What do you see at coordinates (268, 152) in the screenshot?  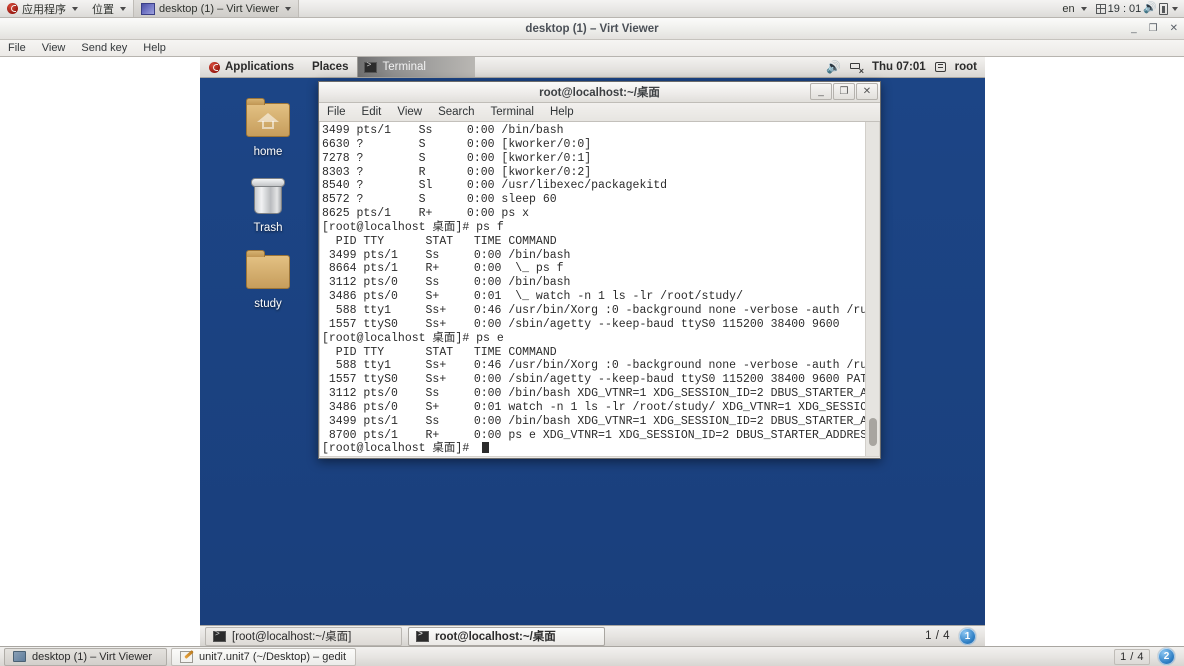 I see `desktop-icon-home-label: home` at bounding box center [268, 152].